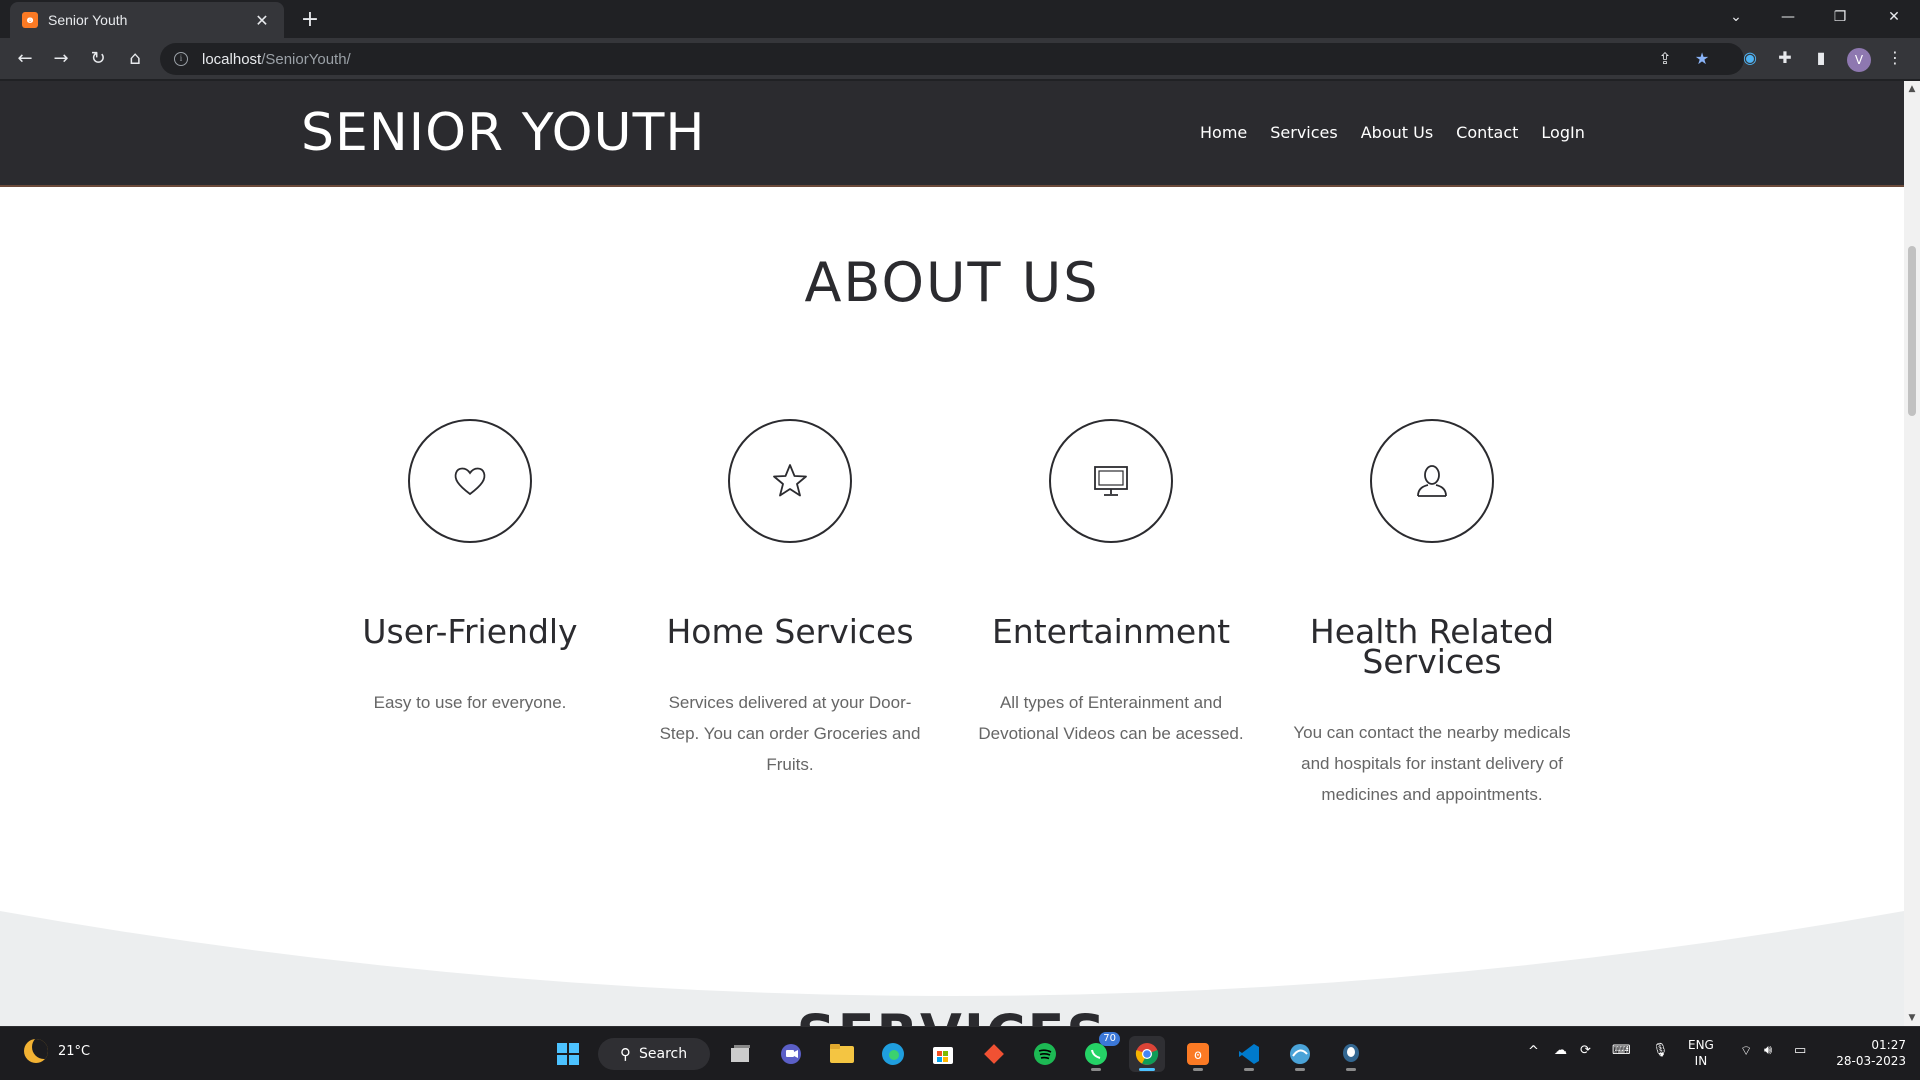  What do you see at coordinates (1912, 331) in the screenshot?
I see `scroll-thumb` at bounding box center [1912, 331].